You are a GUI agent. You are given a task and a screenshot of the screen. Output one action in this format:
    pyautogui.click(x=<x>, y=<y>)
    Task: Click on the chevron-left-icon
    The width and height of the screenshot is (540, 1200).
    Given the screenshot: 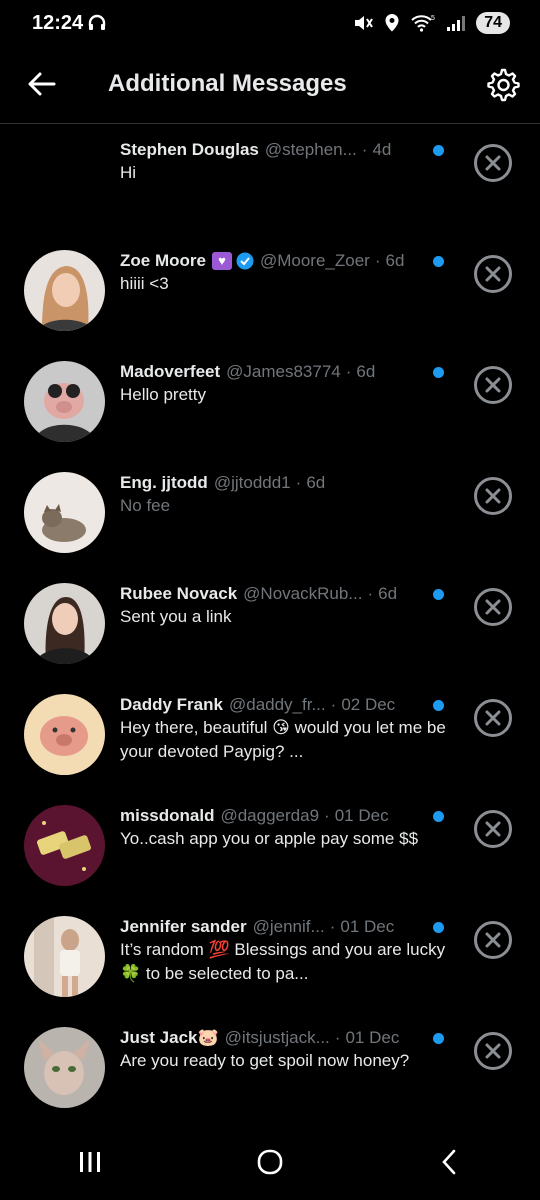 What is the action you would take?
    pyautogui.click(x=449, y=1162)
    